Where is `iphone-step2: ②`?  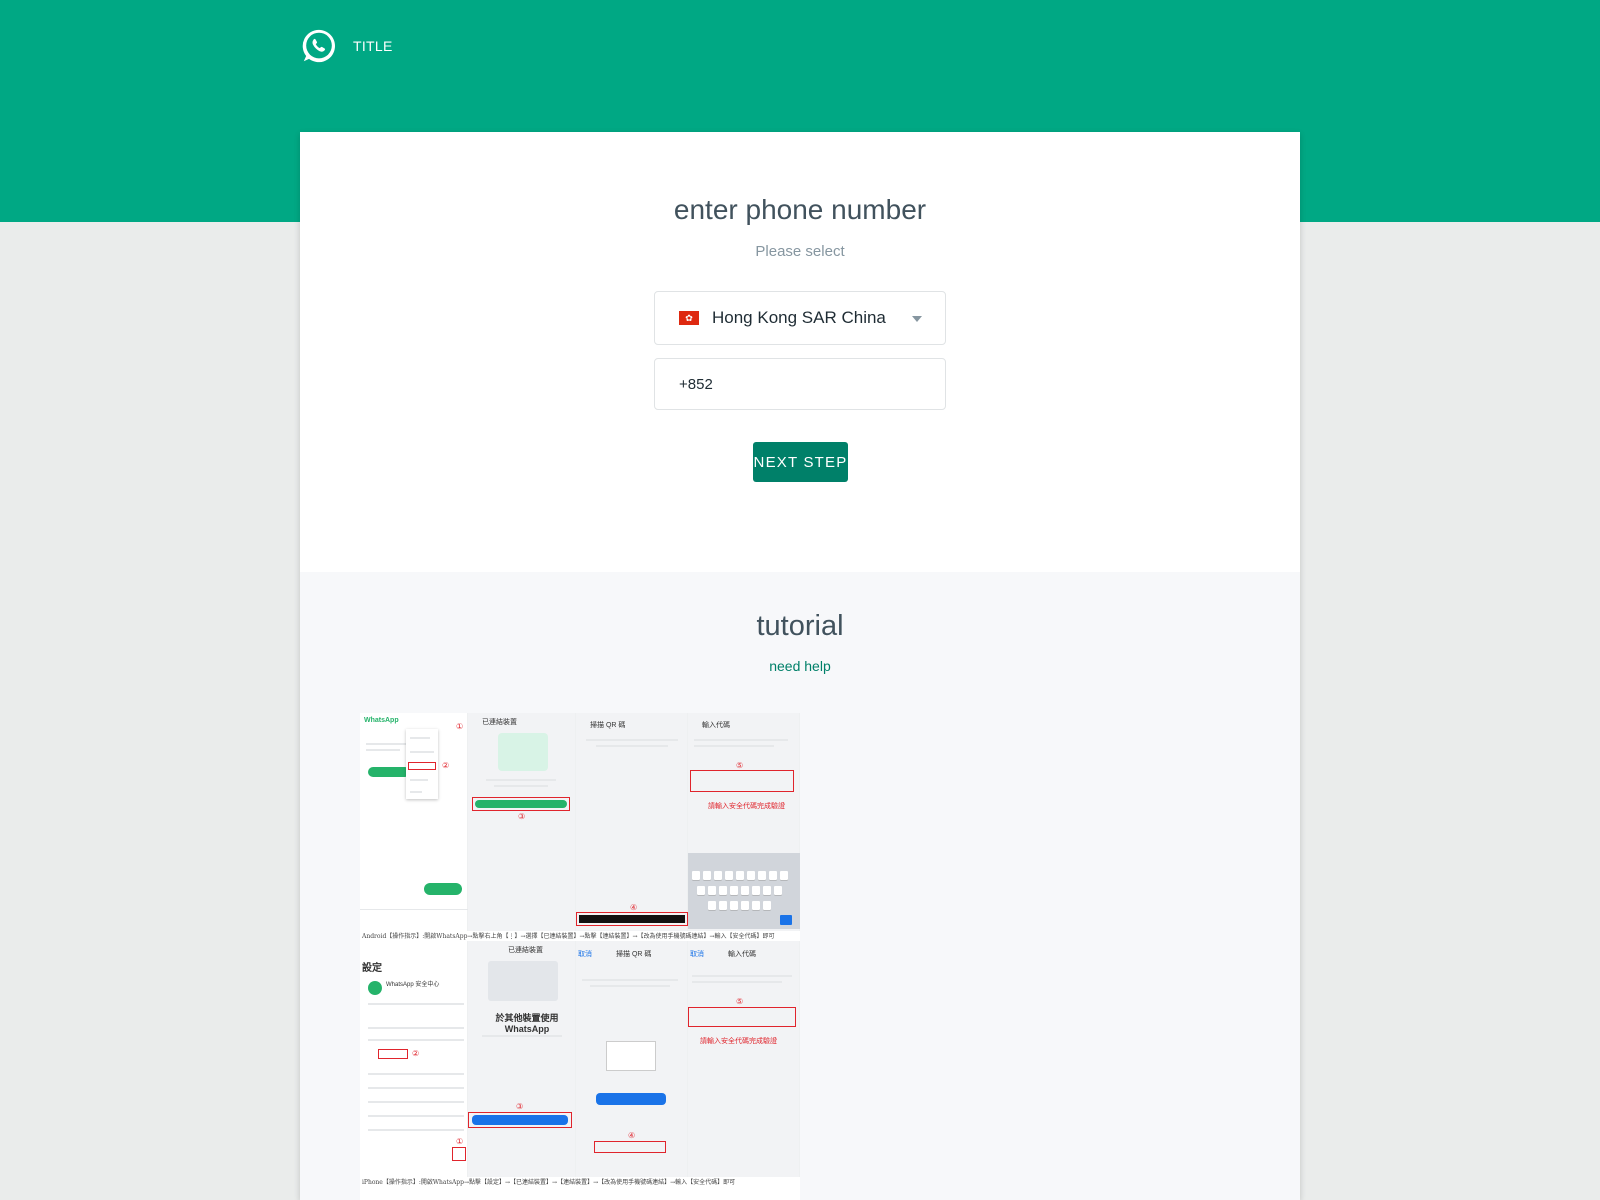 iphone-step2: ② is located at coordinates (416, 1053).